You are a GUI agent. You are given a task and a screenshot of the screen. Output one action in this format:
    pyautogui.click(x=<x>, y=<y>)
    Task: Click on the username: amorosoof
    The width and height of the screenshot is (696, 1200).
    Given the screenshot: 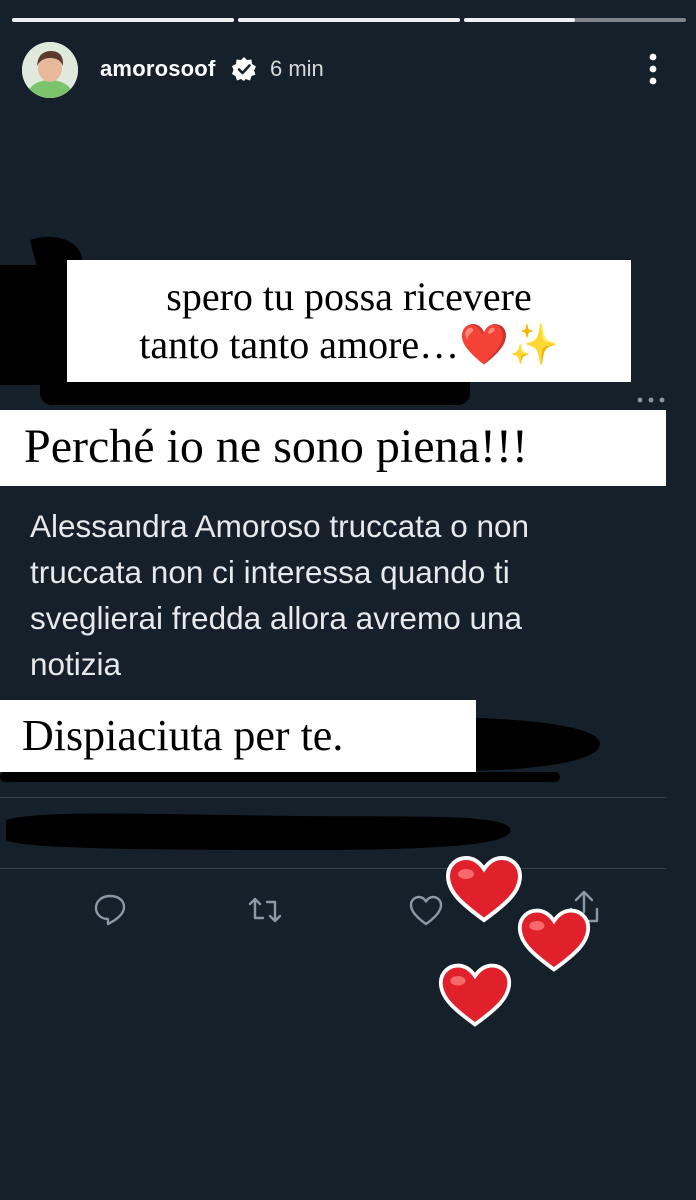 What is the action you would take?
    pyautogui.click(x=157, y=69)
    